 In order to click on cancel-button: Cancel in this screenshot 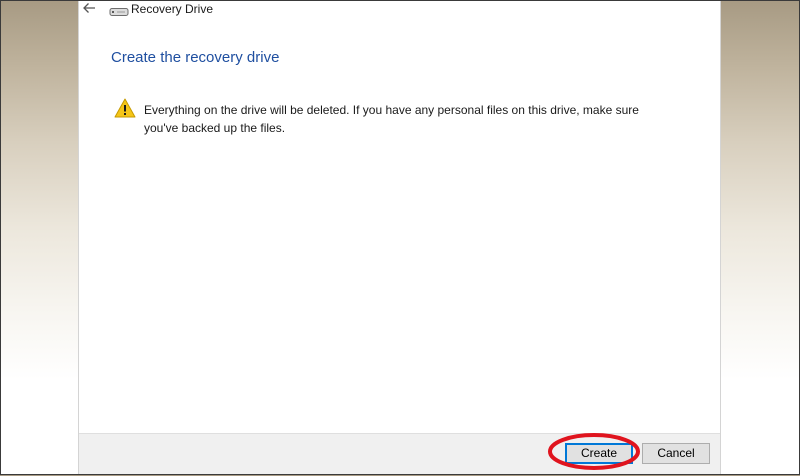, I will do `click(676, 453)`.